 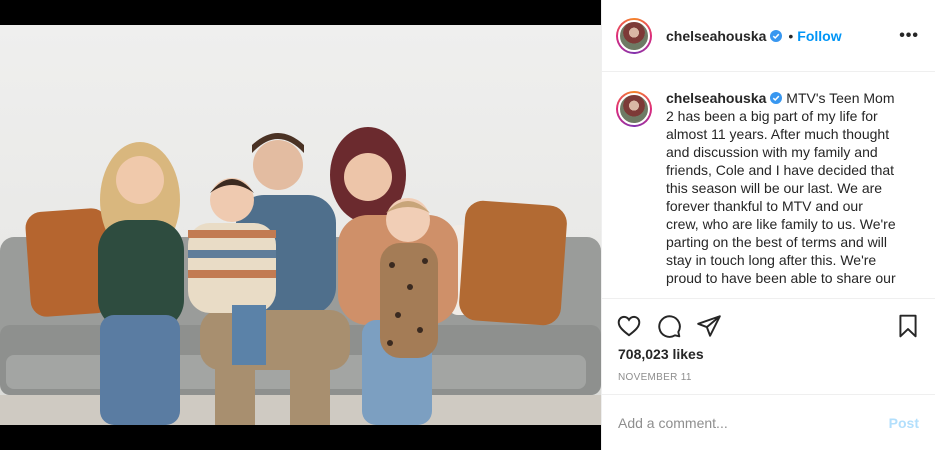 I want to click on heart-icon, so click(x=629, y=326).